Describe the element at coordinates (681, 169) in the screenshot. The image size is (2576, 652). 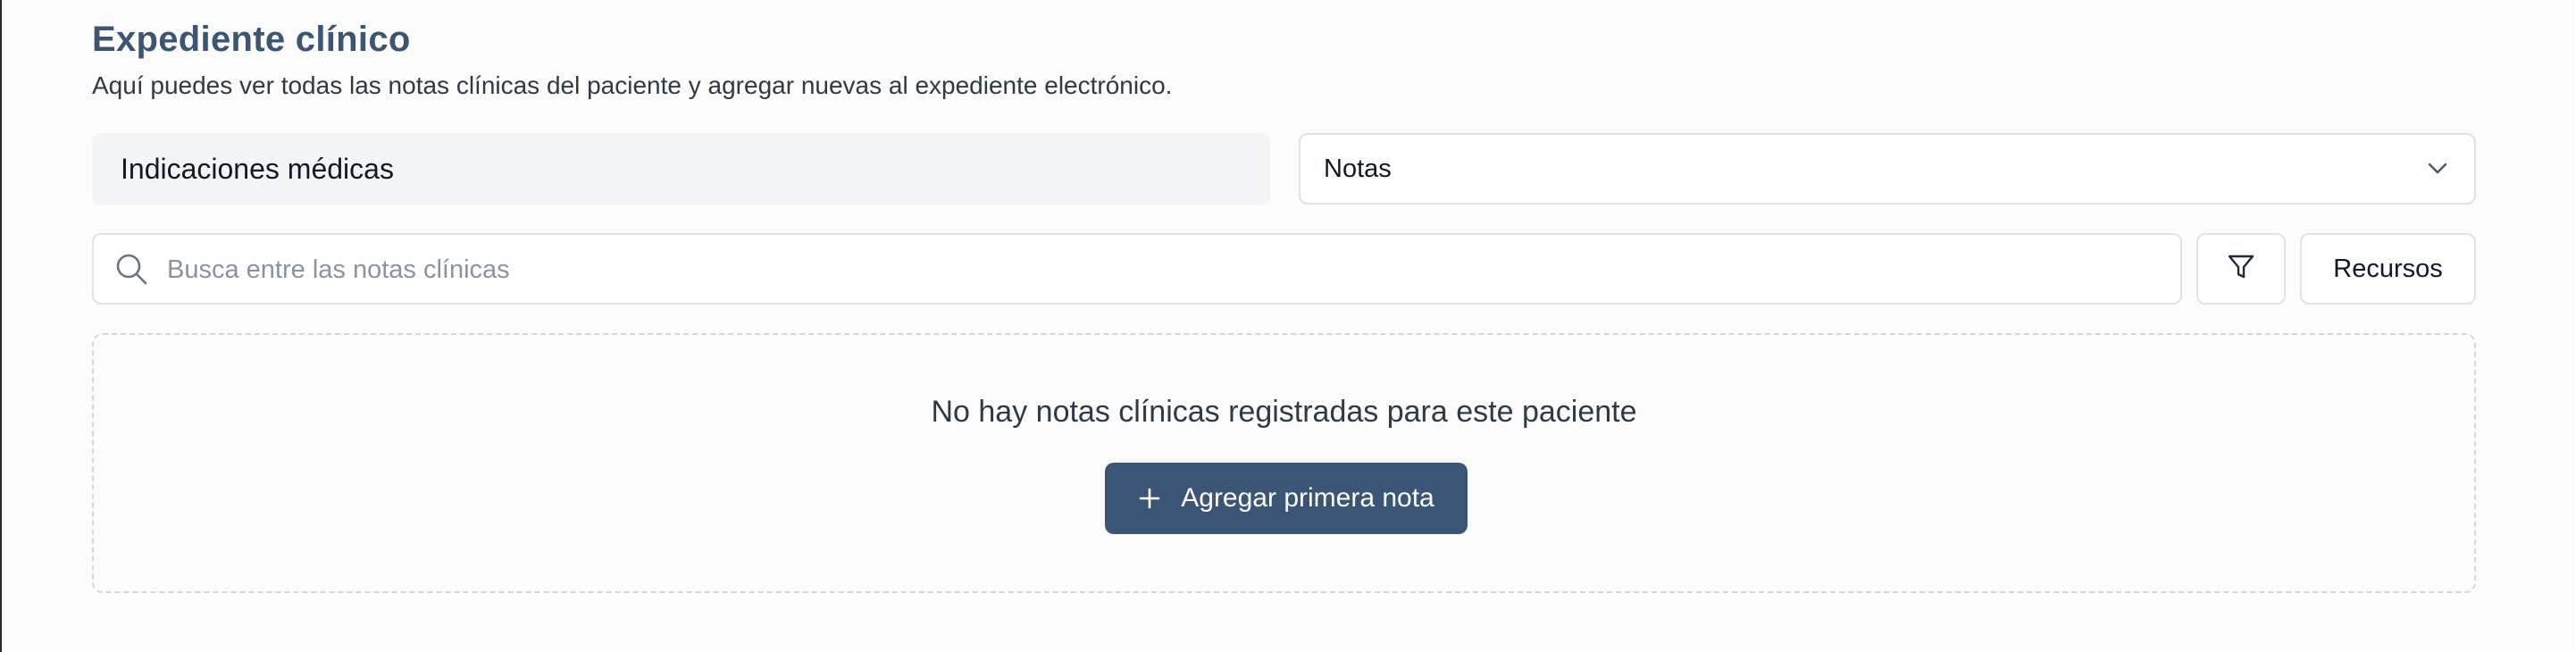
I see `section-tab-indicaciones: Indicaciones médicas` at that location.